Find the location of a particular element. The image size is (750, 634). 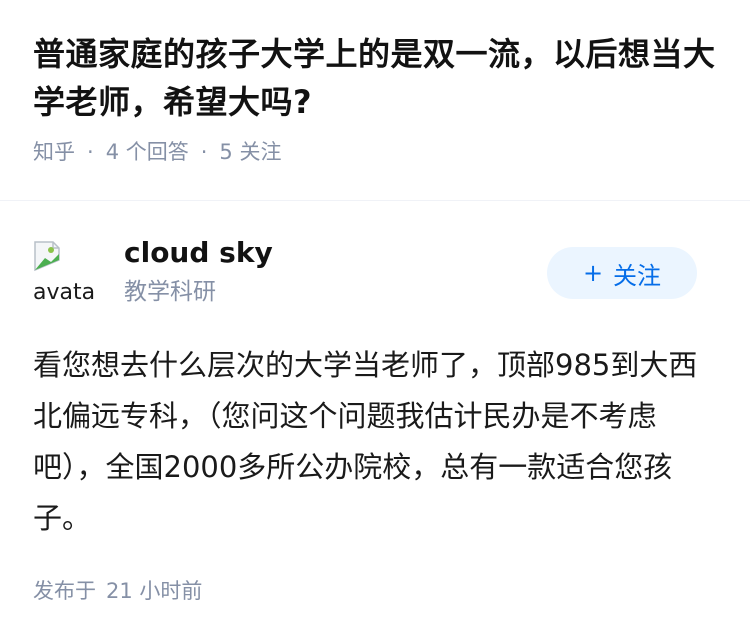

plus-icon: + is located at coordinates (593, 273).